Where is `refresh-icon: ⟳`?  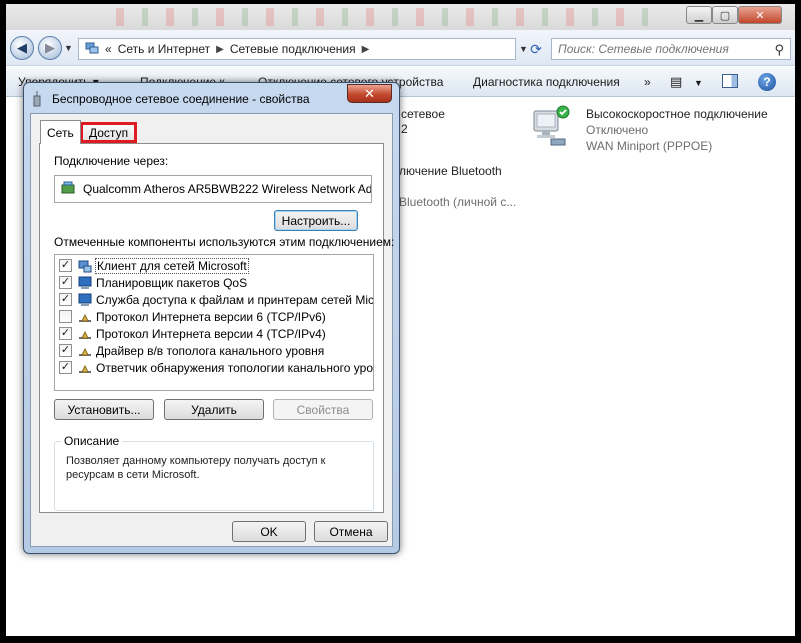 refresh-icon: ⟳ is located at coordinates (536, 48).